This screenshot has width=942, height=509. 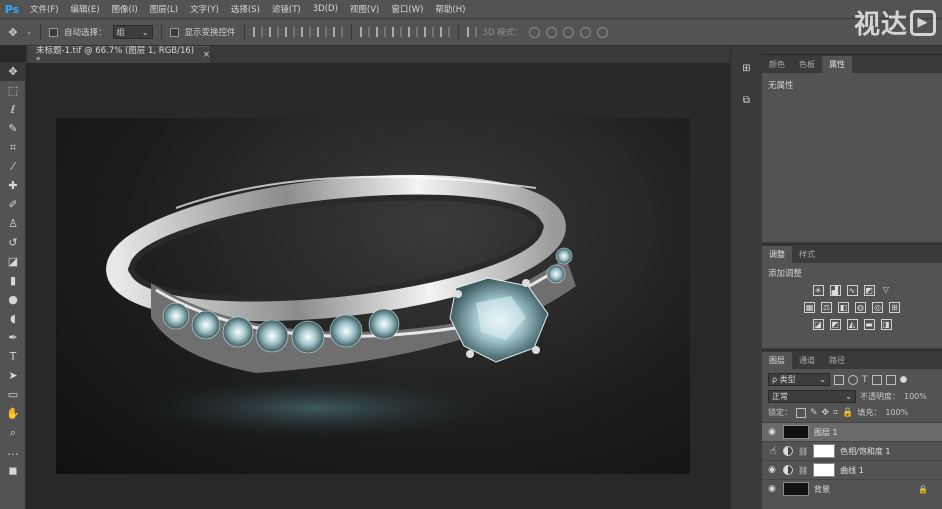 I want to click on blend-mode-dropdown: 正常 ⌄, so click(x=812, y=396).